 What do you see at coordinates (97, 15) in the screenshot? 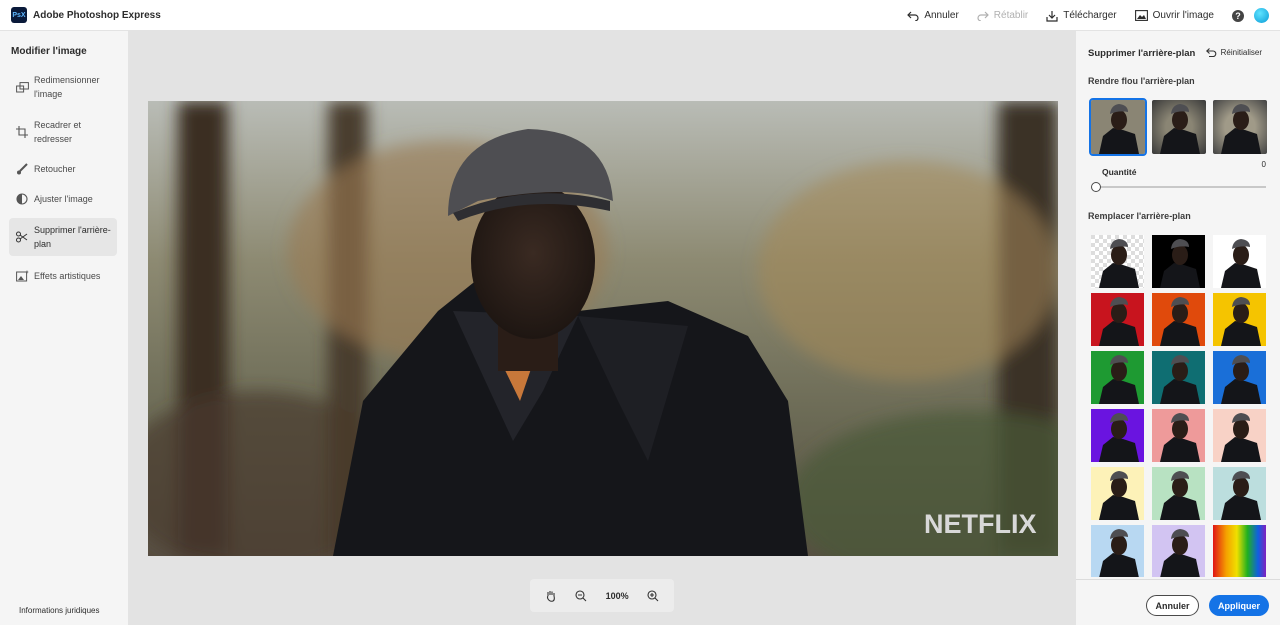
I see `app-title: Adobe Photoshop Express` at bounding box center [97, 15].